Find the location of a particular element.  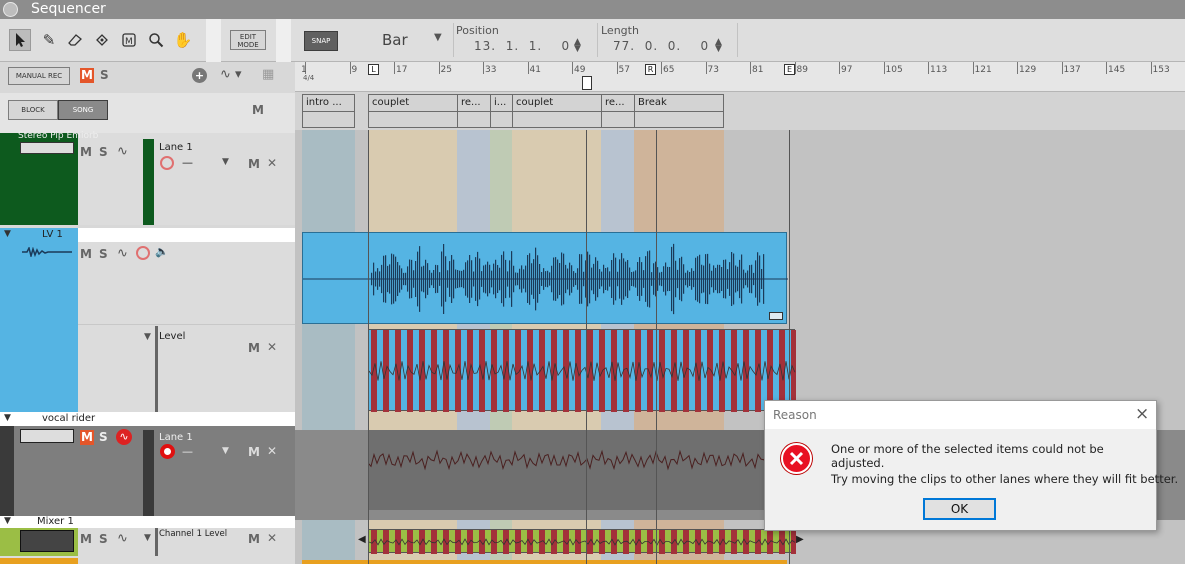

master-mute-button: M is located at coordinates (87, 75).